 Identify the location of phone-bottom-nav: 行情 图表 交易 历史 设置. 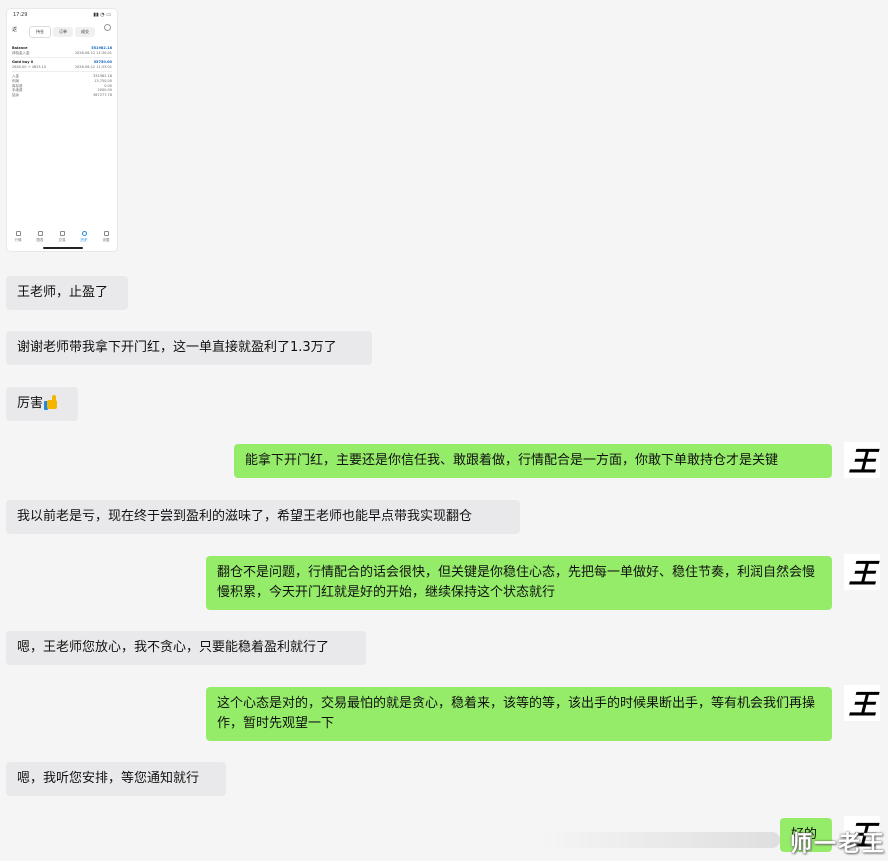
(62, 237).